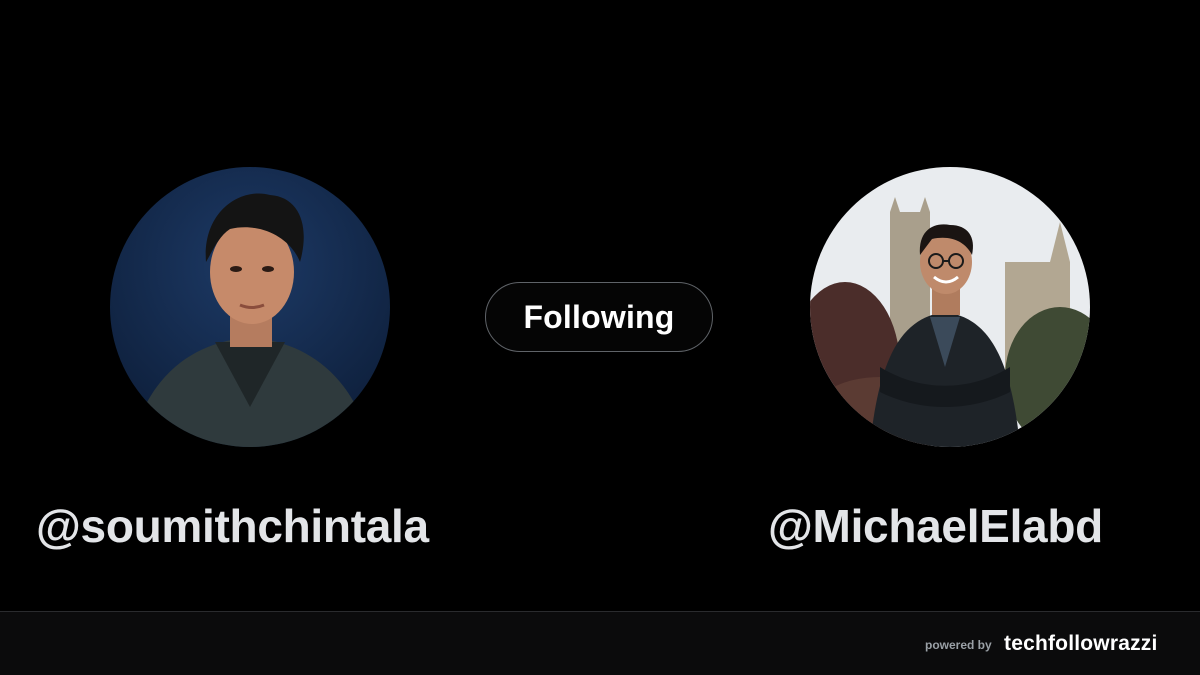 Image resolution: width=1200 pixels, height=675 pixels. I want to click on follower-avatar, so click(250, 307).